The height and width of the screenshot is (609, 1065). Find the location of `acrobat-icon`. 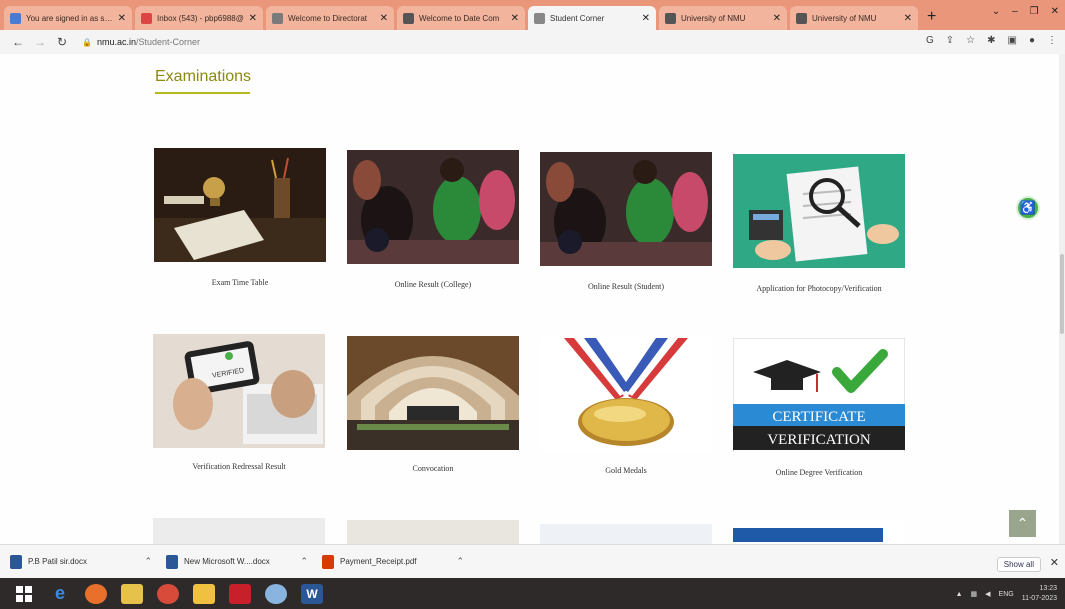

acrobat-icon is located at coordinates (240, 593).